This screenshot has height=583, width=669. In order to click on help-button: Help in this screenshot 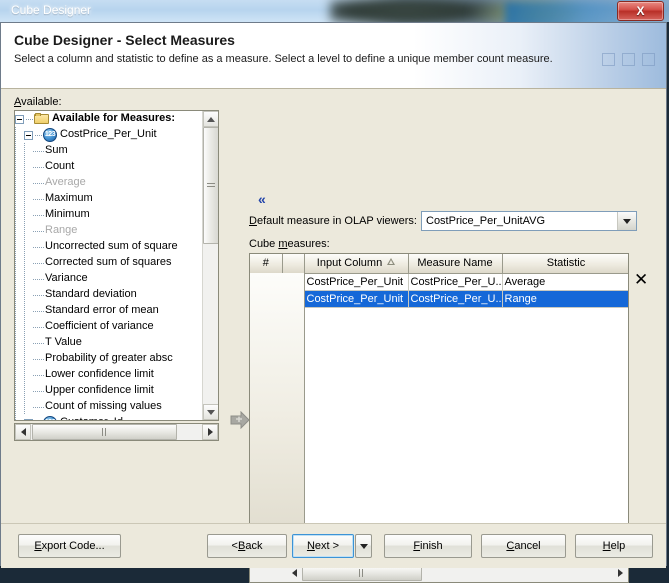, I will do `click(614, 546)`.